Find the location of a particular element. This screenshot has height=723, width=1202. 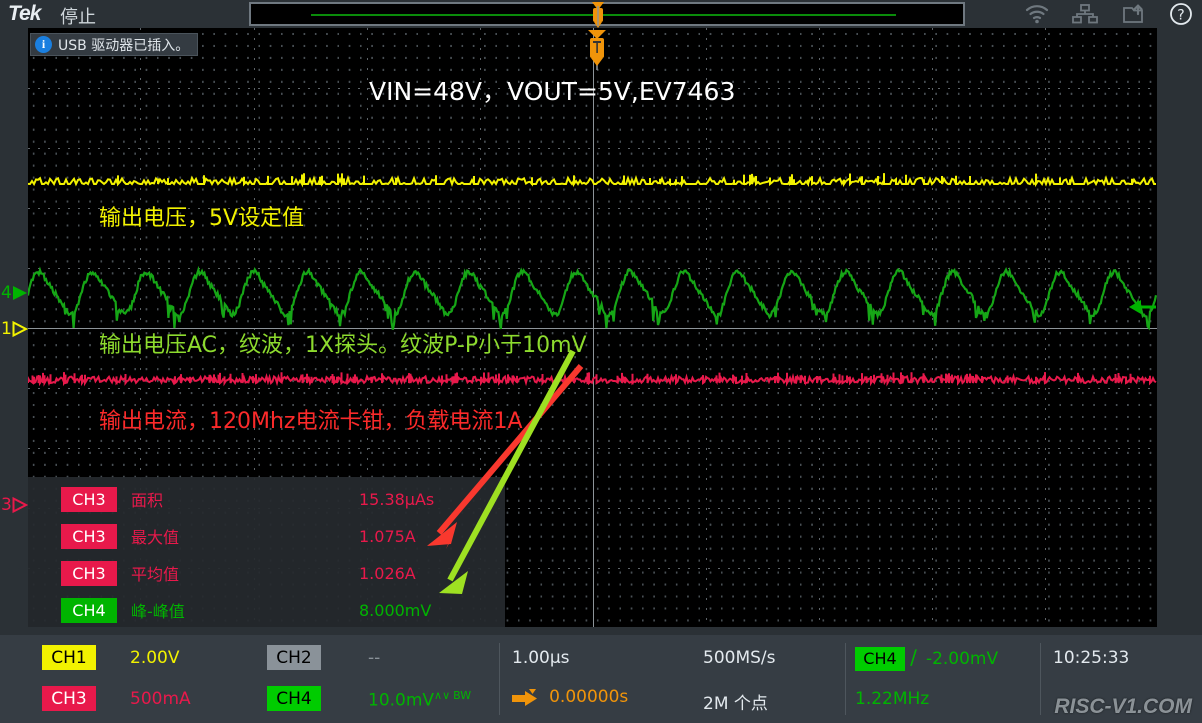

annotation-title: VIN=48V，VOUT=5V,EV7463 is located at coordinates (552, 91).